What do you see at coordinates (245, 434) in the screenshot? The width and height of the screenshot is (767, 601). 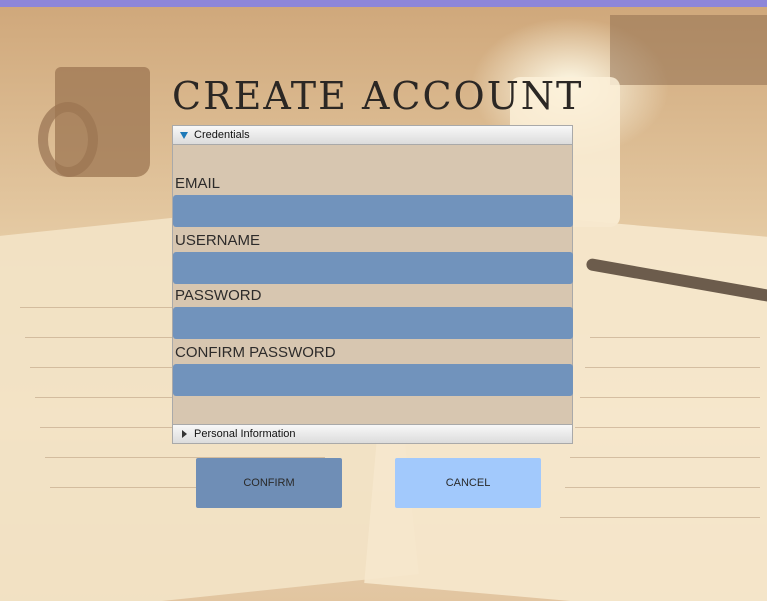 I see `personal-information-header-label: Personal Information` at bounding box center [245, 434].